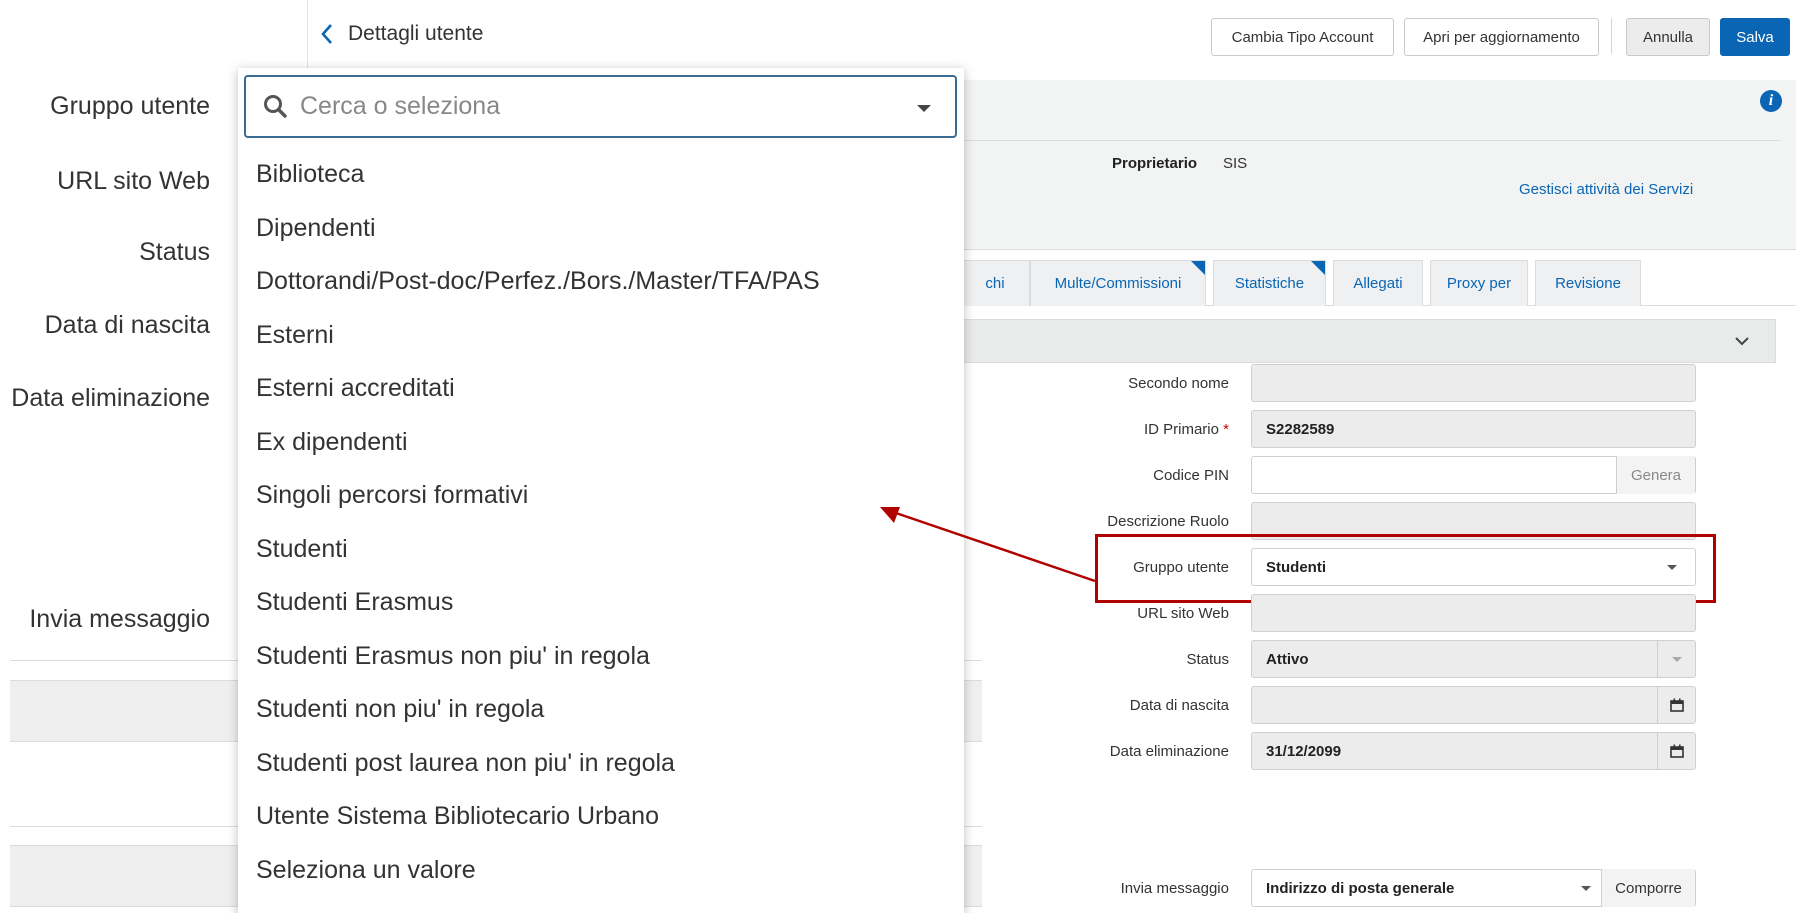  Describe the element at coordinates (1606, 189) in the screenshot. I see `manage-services-link: Gestisci attività dei Servizi` at that location.